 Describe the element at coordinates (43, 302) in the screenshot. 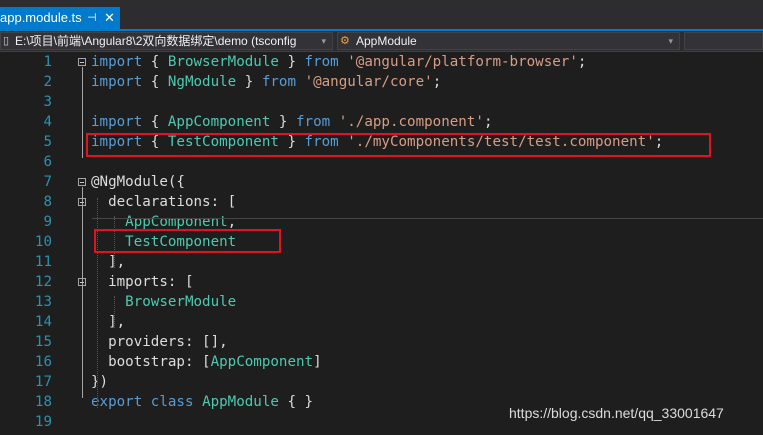

I see `line-number: 13` at that location.